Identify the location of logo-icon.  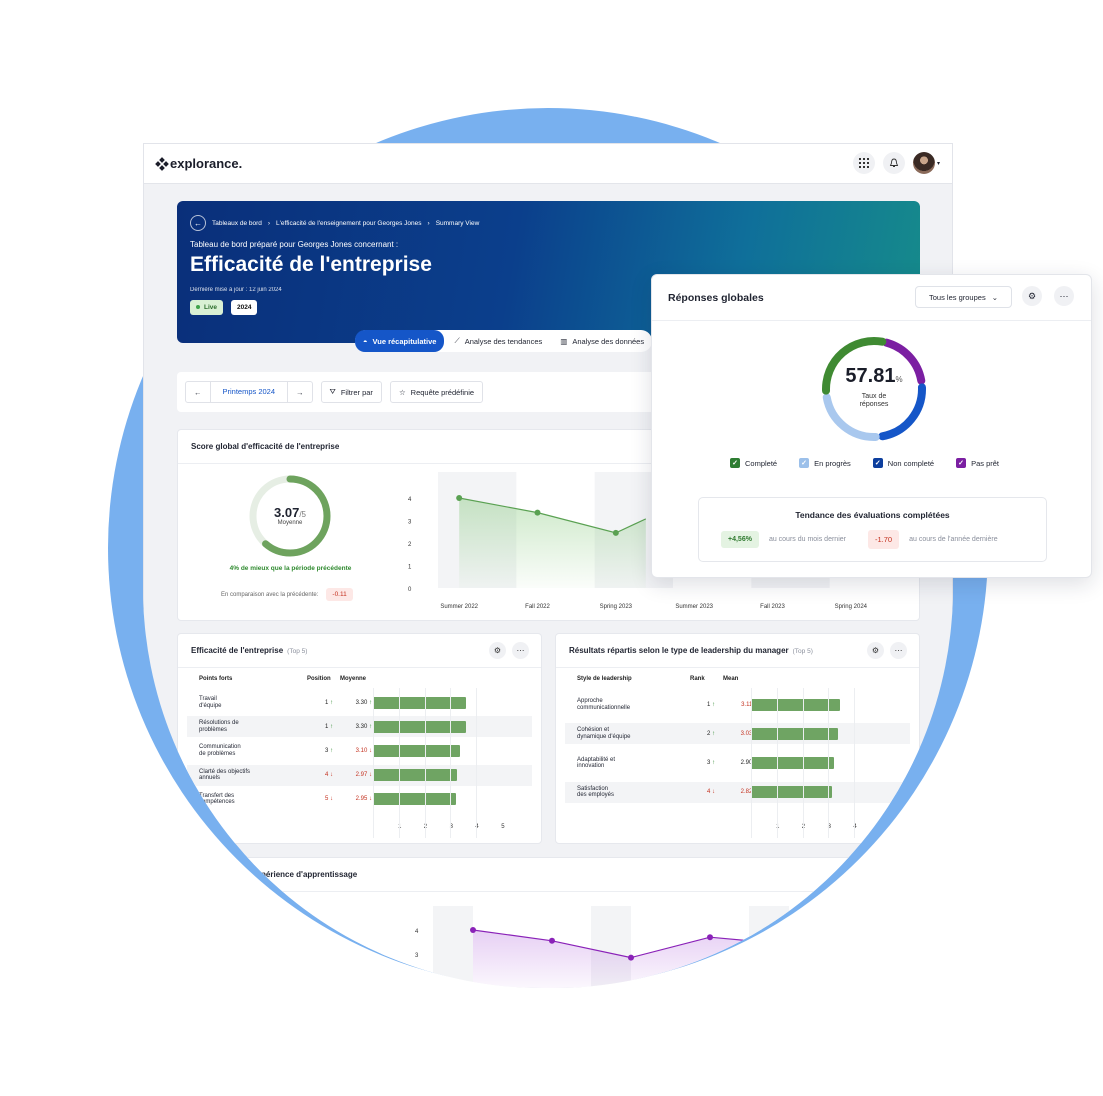
(162, 164).